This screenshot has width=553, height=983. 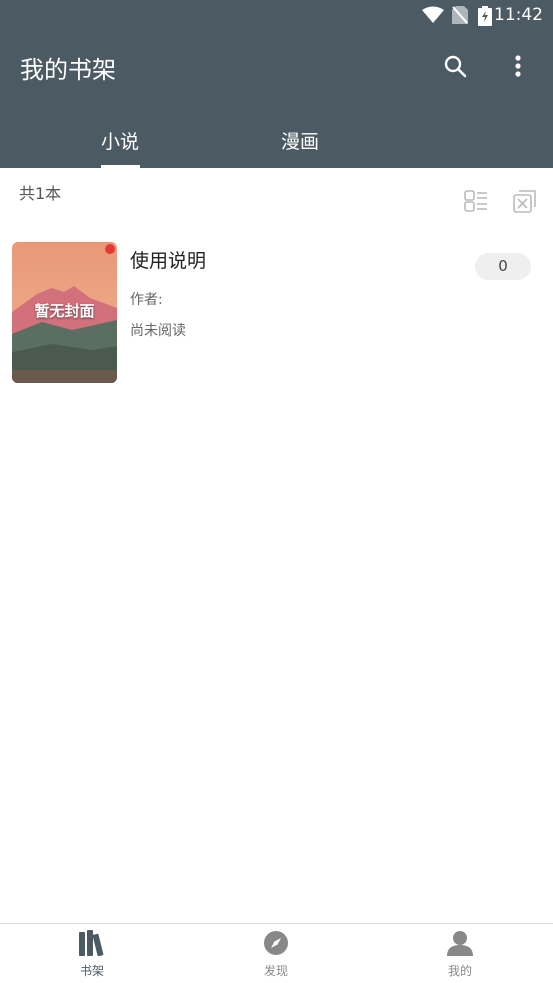 What do you see at coordinates (158, 331) in the screenshot?
I see `book-progress: 尚未阅读` at bounding box center [158, 331].